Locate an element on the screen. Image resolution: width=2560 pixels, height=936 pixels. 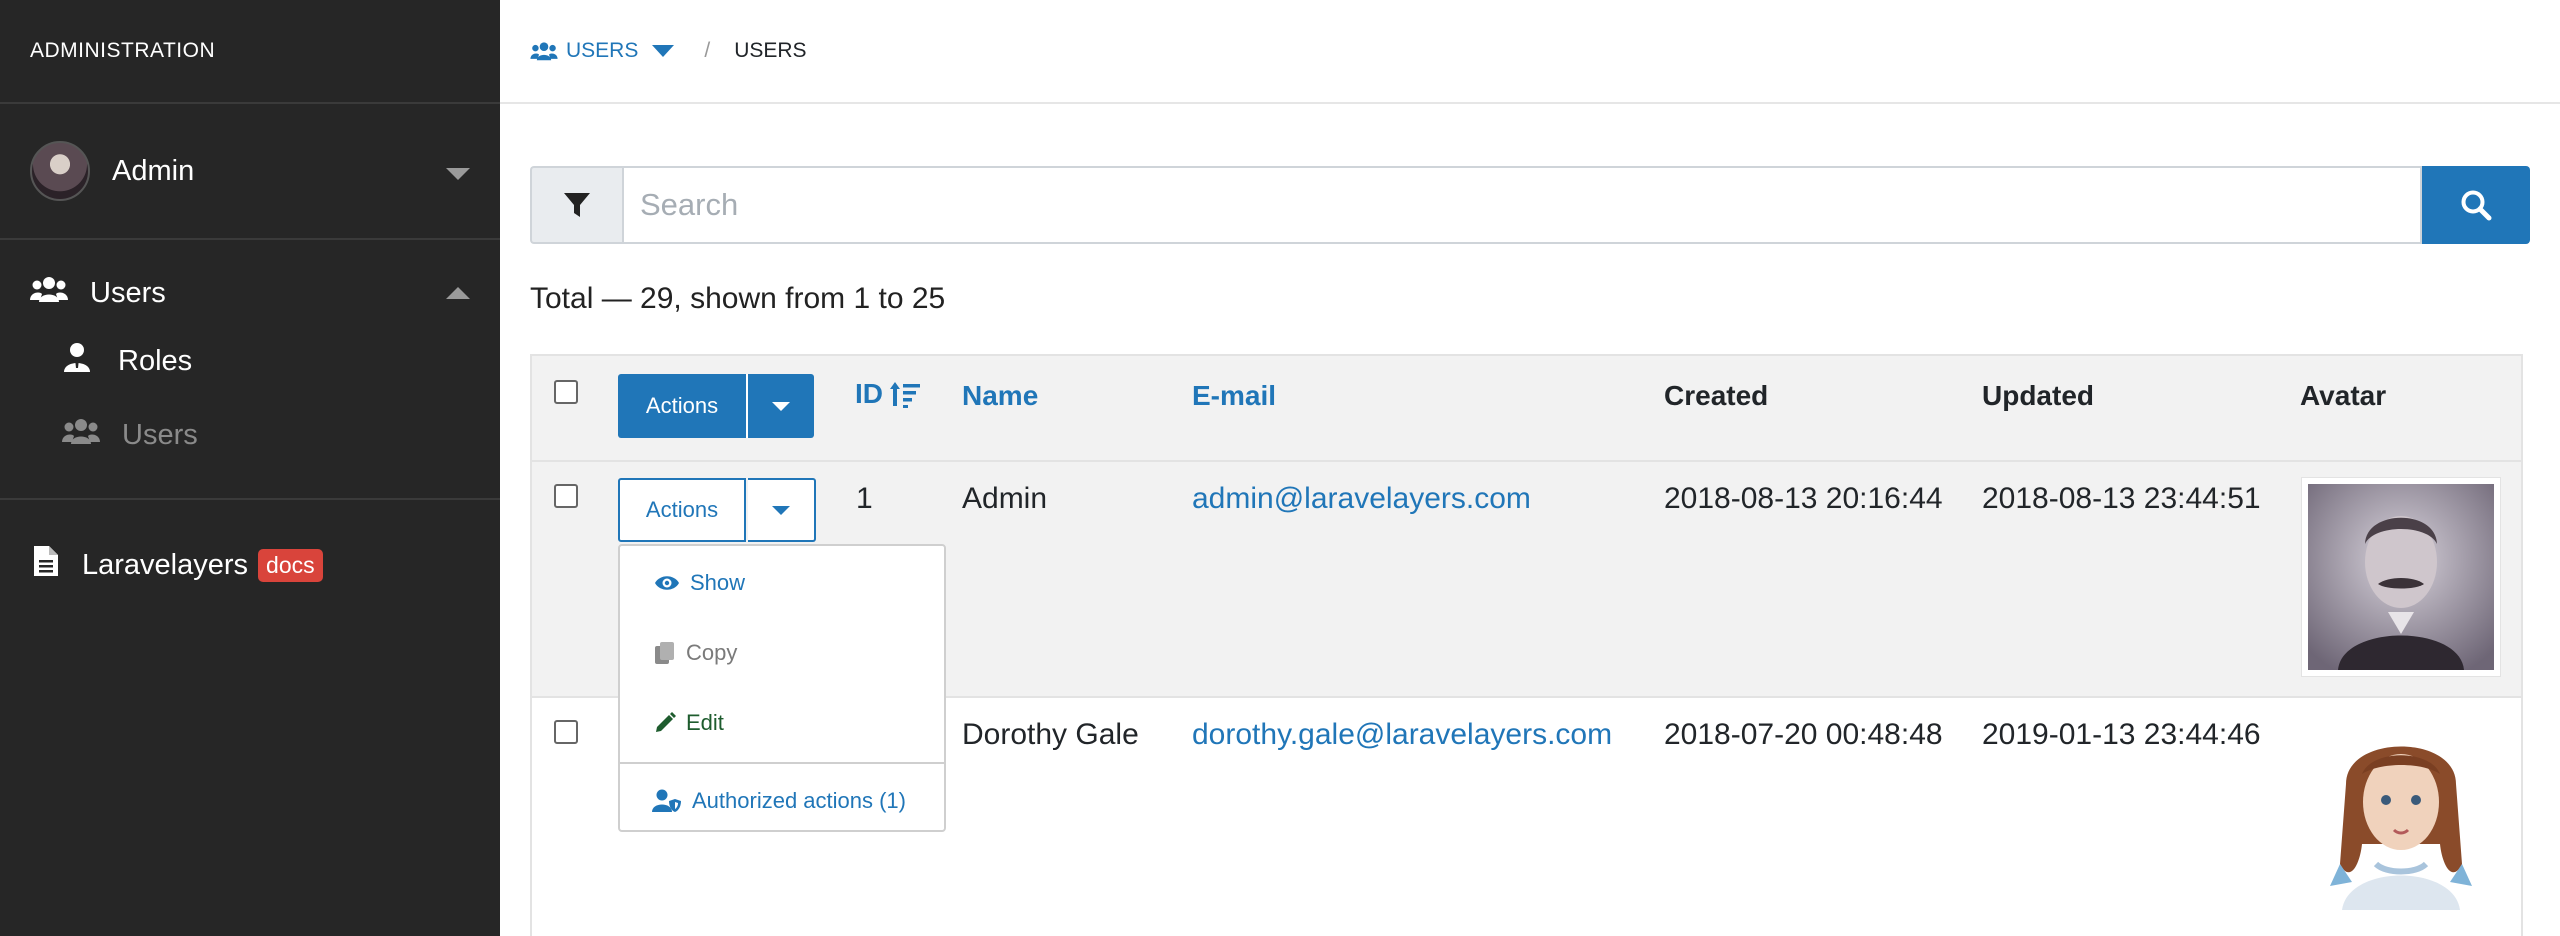
column-header-id: ID is located at coordinates (888, 394).